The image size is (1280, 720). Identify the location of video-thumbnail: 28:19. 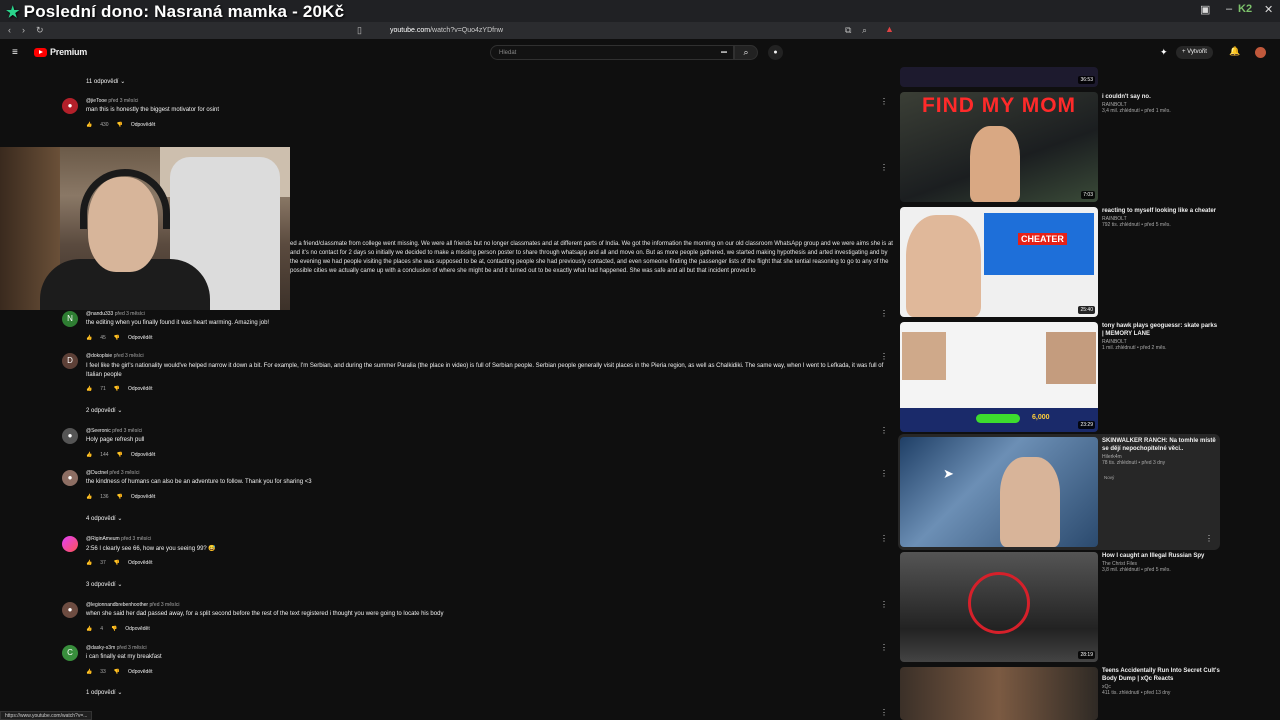
(999, 607).